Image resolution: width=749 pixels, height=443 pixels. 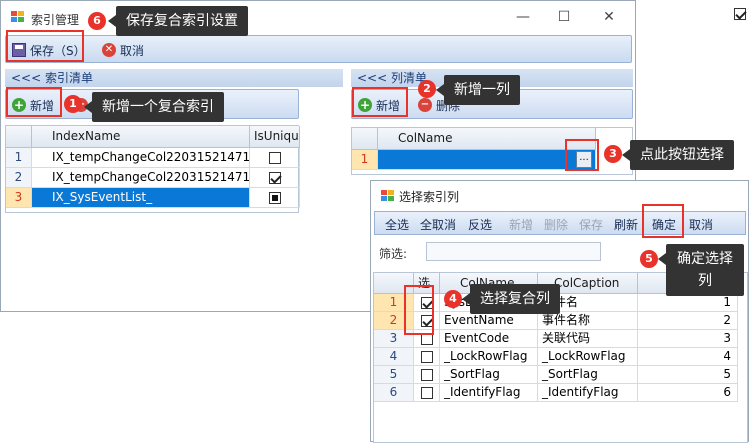 What do you see at coordinates (429, 197) in the screenshot?
I see `dialog-title: 选择索引列` at bounding box center [429, 197].